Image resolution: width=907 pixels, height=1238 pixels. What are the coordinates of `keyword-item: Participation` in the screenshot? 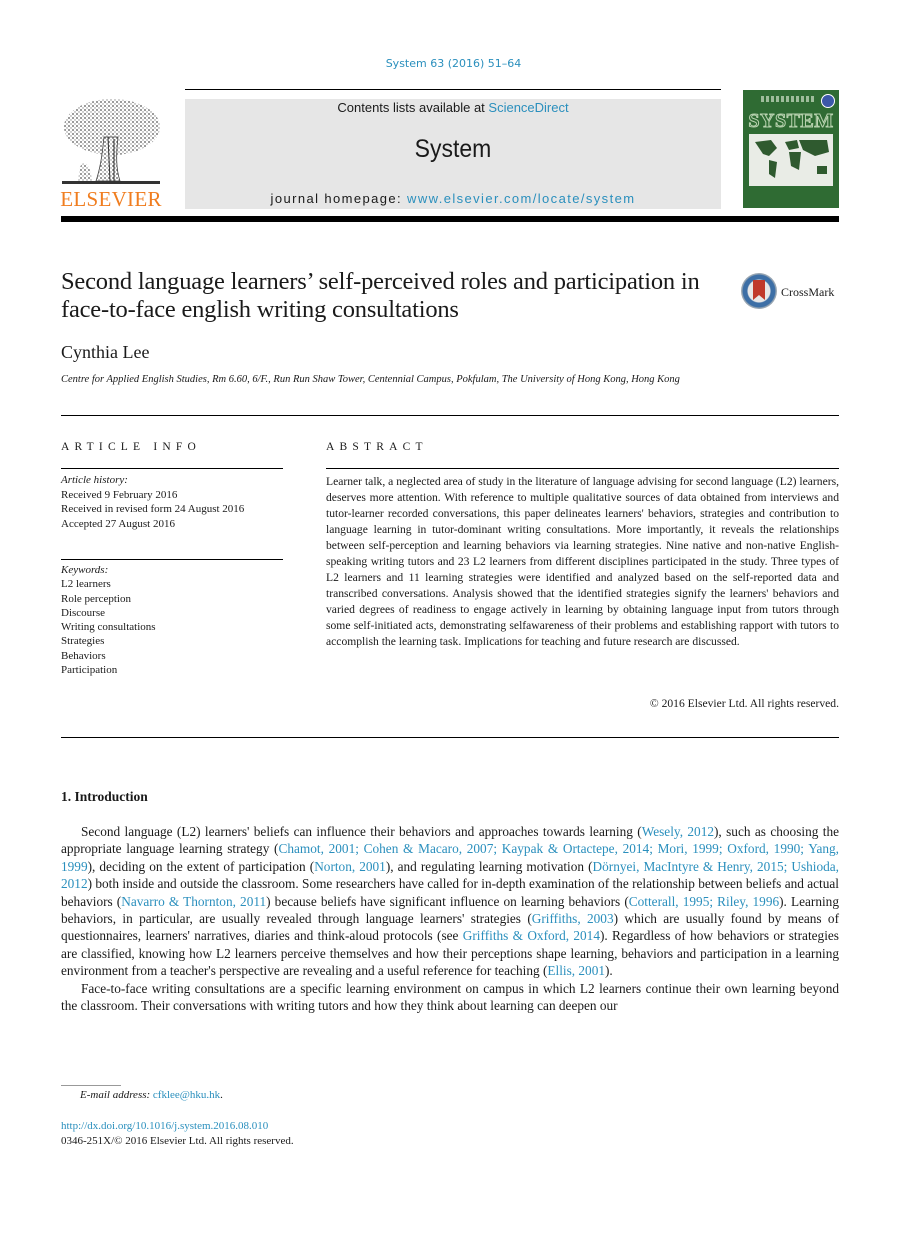 It's located at (89, 670).